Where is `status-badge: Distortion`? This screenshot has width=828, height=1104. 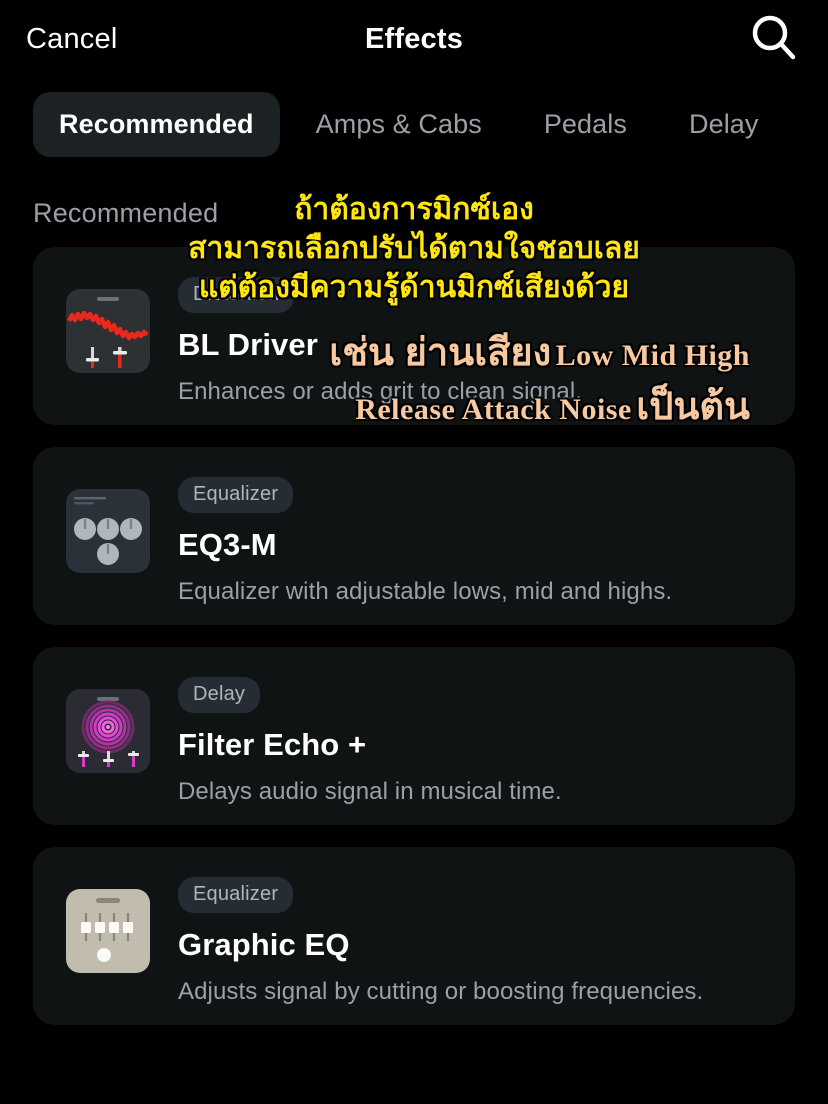 status-badge: Distortion is located at coordinates (236, 295).